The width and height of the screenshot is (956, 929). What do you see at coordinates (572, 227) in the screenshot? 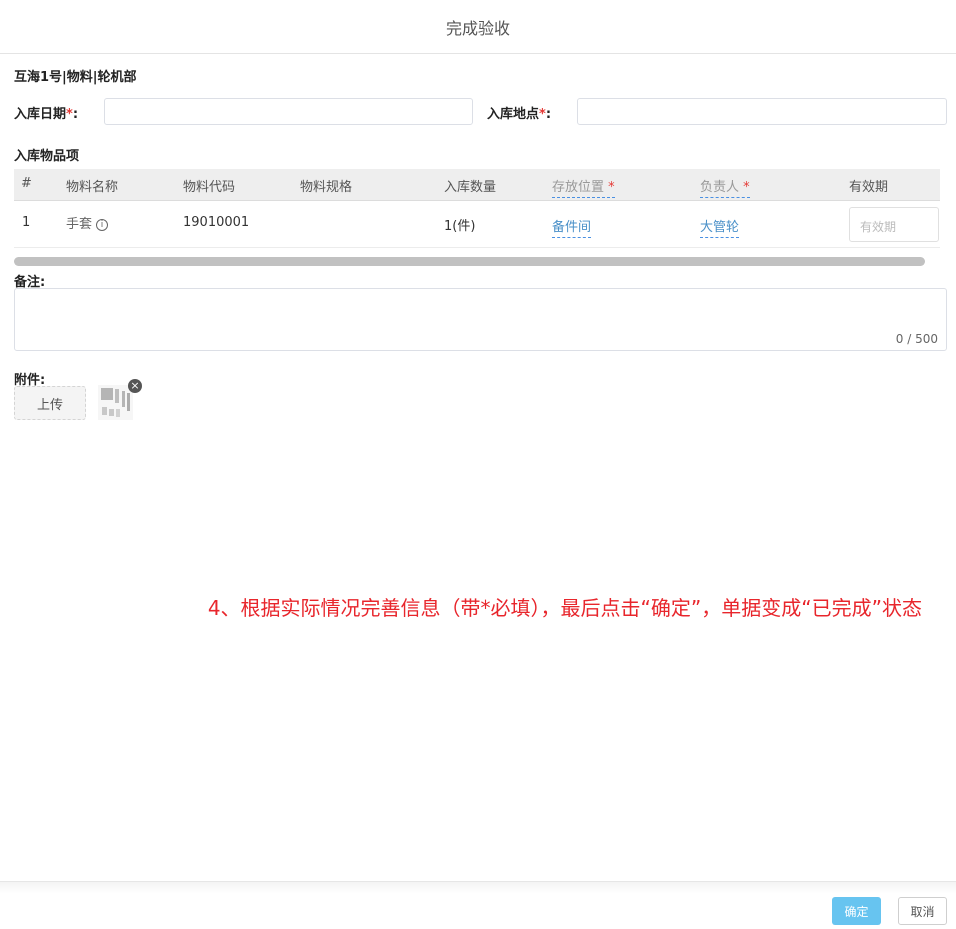
I see `row-location: 备件间` at bounding box center [572, 227].